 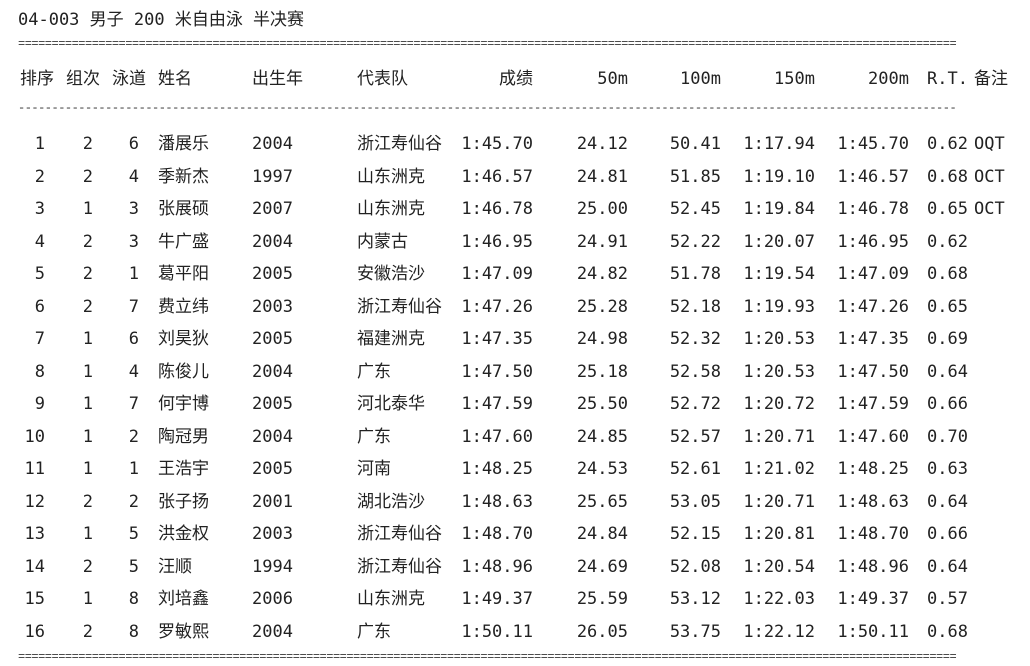 What do you see at coordinates (39, 371) in the screenshot?
I see `cell-rank: 8` at bounding box center [39, 371].